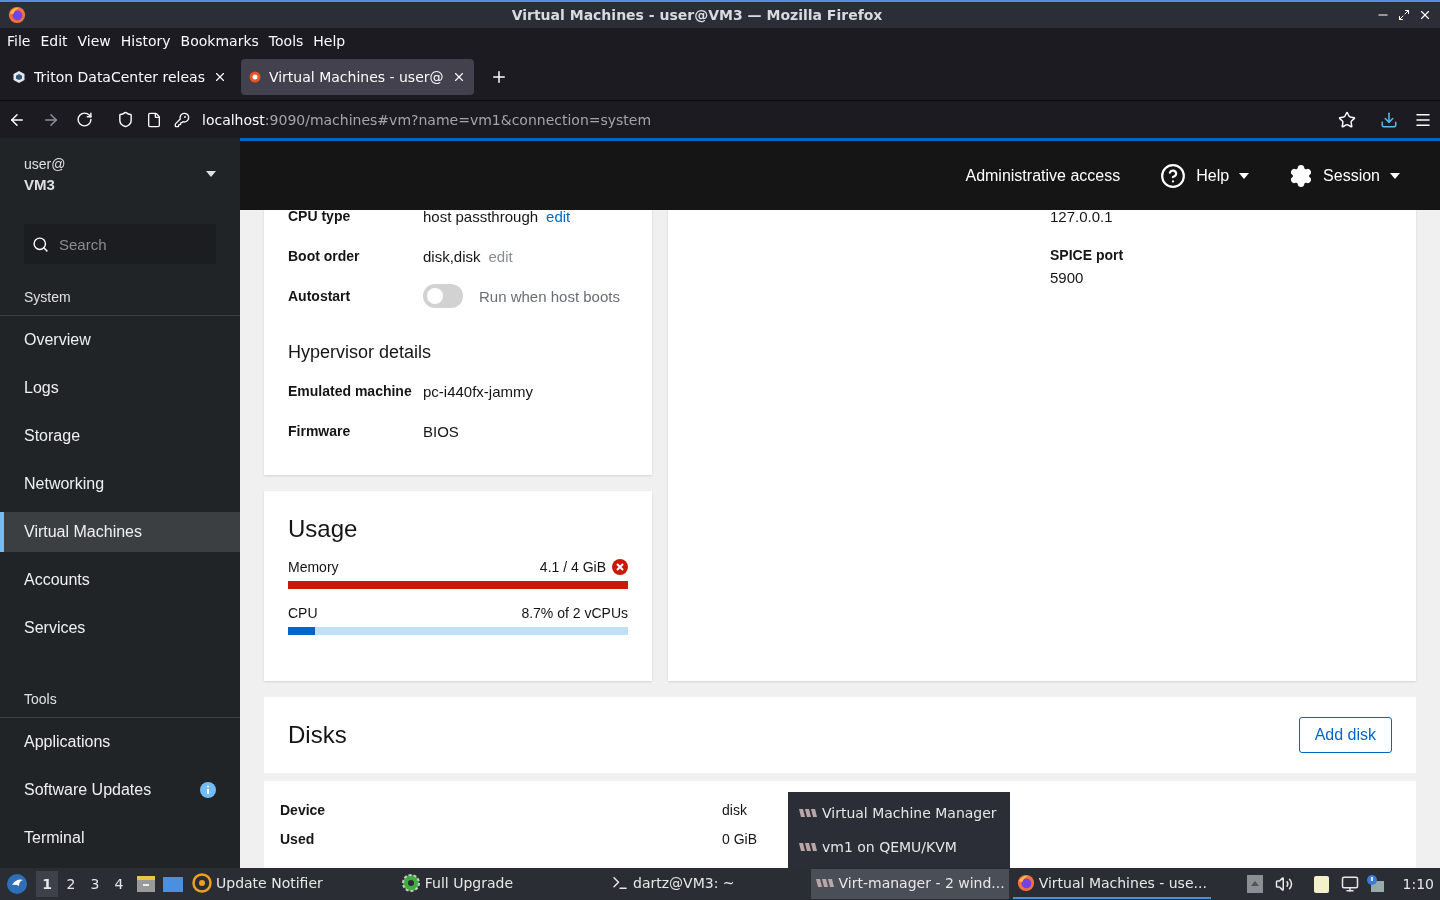 This screenshot has height=900, width=1440. I want to click on tray-up-icon, so click(1254, 884).